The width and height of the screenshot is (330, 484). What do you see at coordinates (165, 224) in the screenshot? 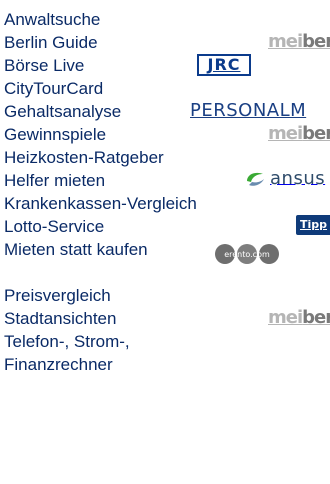
I see `list-item: Lotto-Service Tipp` at bounding box center [165, 224].